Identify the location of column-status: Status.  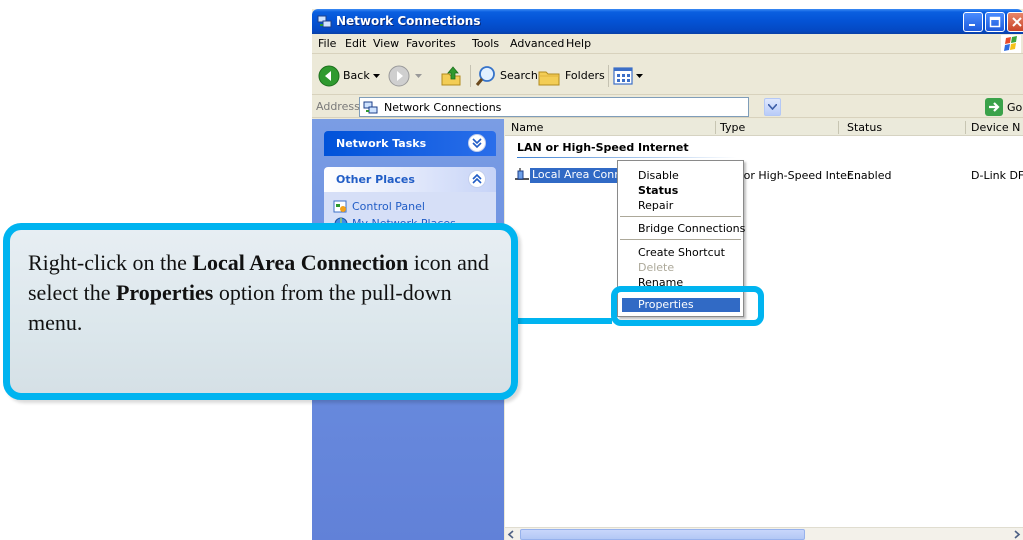
(864, 127).